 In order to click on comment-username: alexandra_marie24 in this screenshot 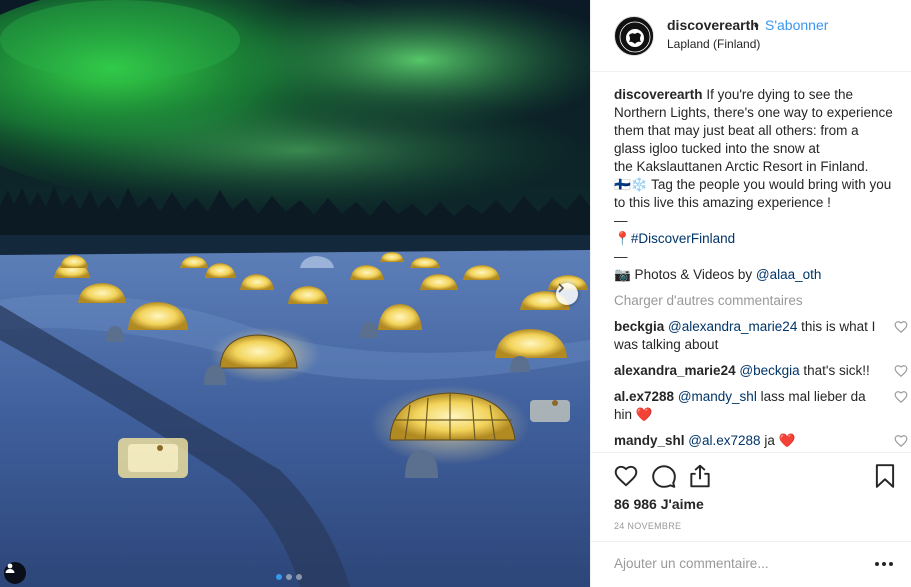, I will do `click(675, 370)`.